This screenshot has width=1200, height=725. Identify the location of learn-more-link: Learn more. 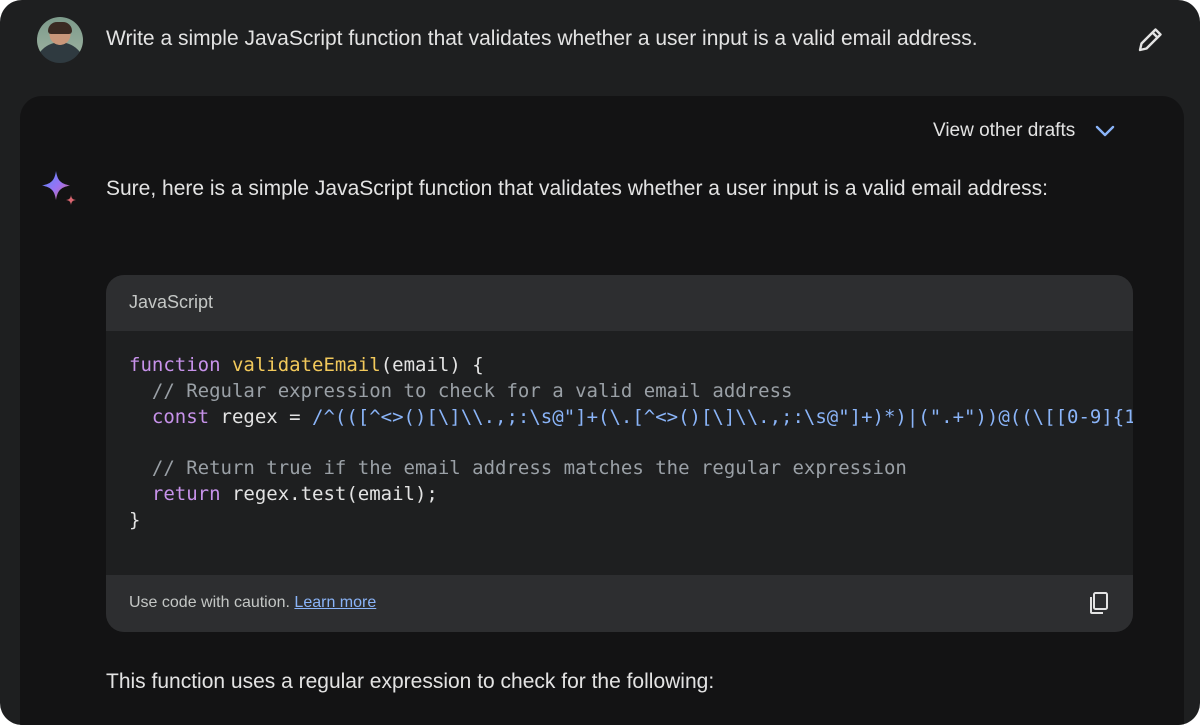
(335, 602).